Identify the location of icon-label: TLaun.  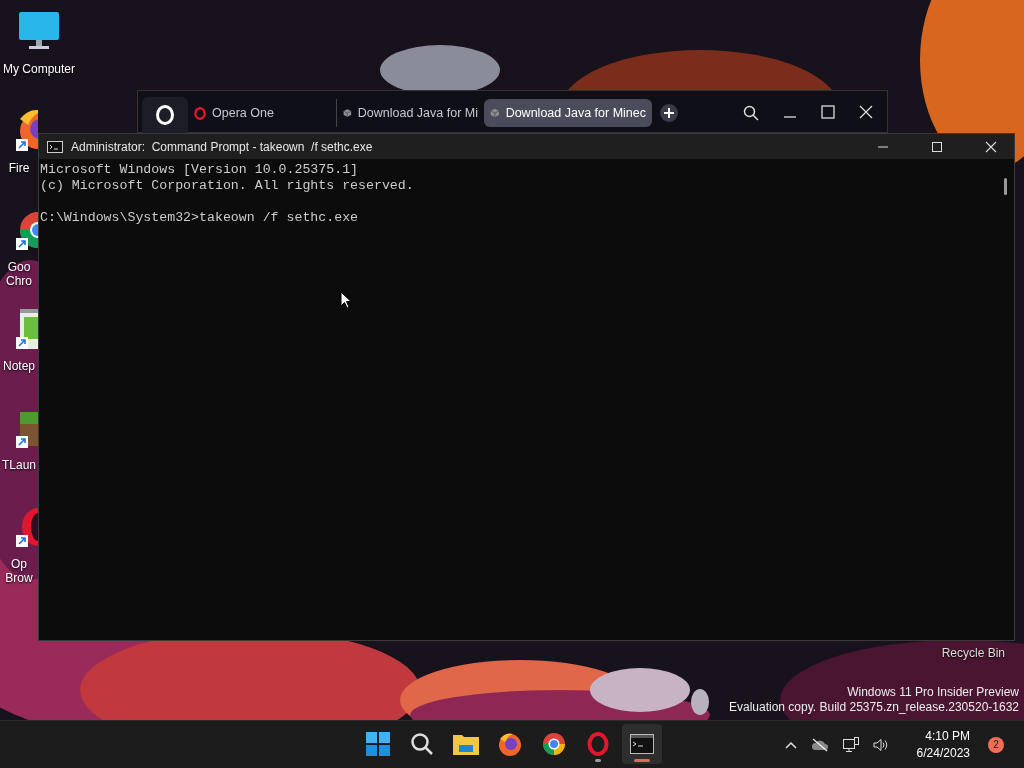
(19, 465).